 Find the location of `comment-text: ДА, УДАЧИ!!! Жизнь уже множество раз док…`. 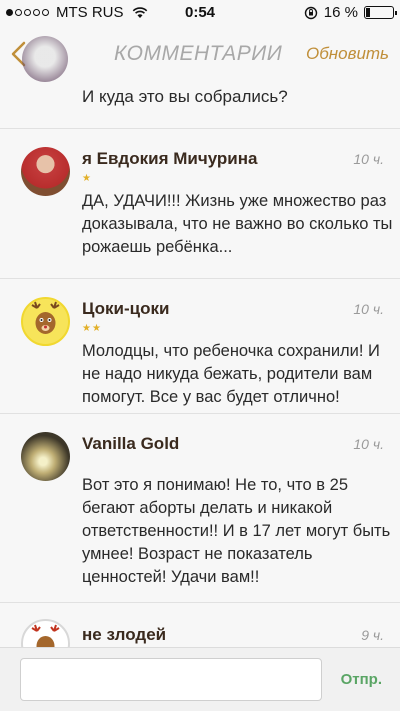

comment-text: ДА, УДАЧИ!!! Жизнь уже множество раз док… is located at coordinates (237, 224).